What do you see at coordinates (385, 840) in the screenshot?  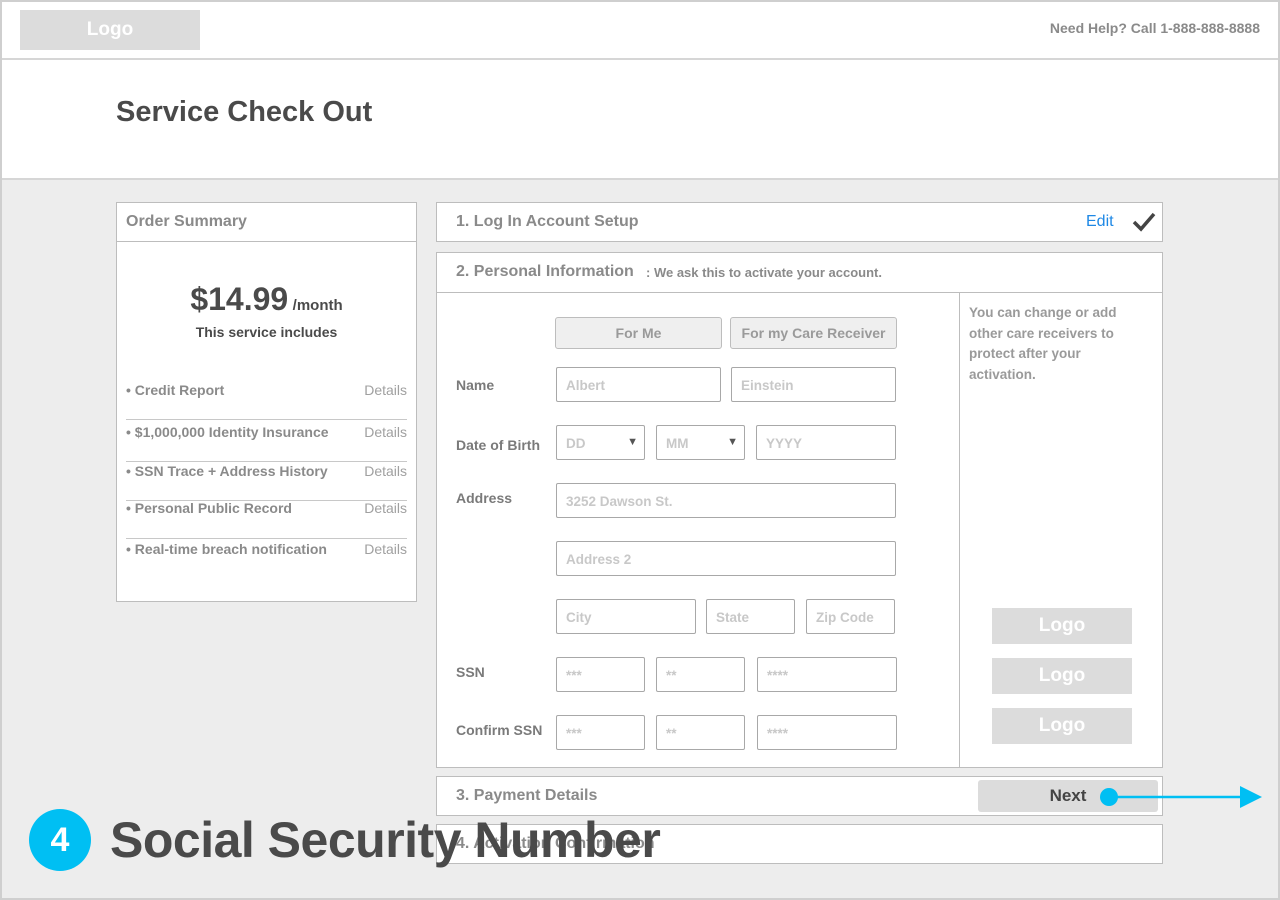 I see `annotation-title: Social Security Number` at bounding box center [385, 840].